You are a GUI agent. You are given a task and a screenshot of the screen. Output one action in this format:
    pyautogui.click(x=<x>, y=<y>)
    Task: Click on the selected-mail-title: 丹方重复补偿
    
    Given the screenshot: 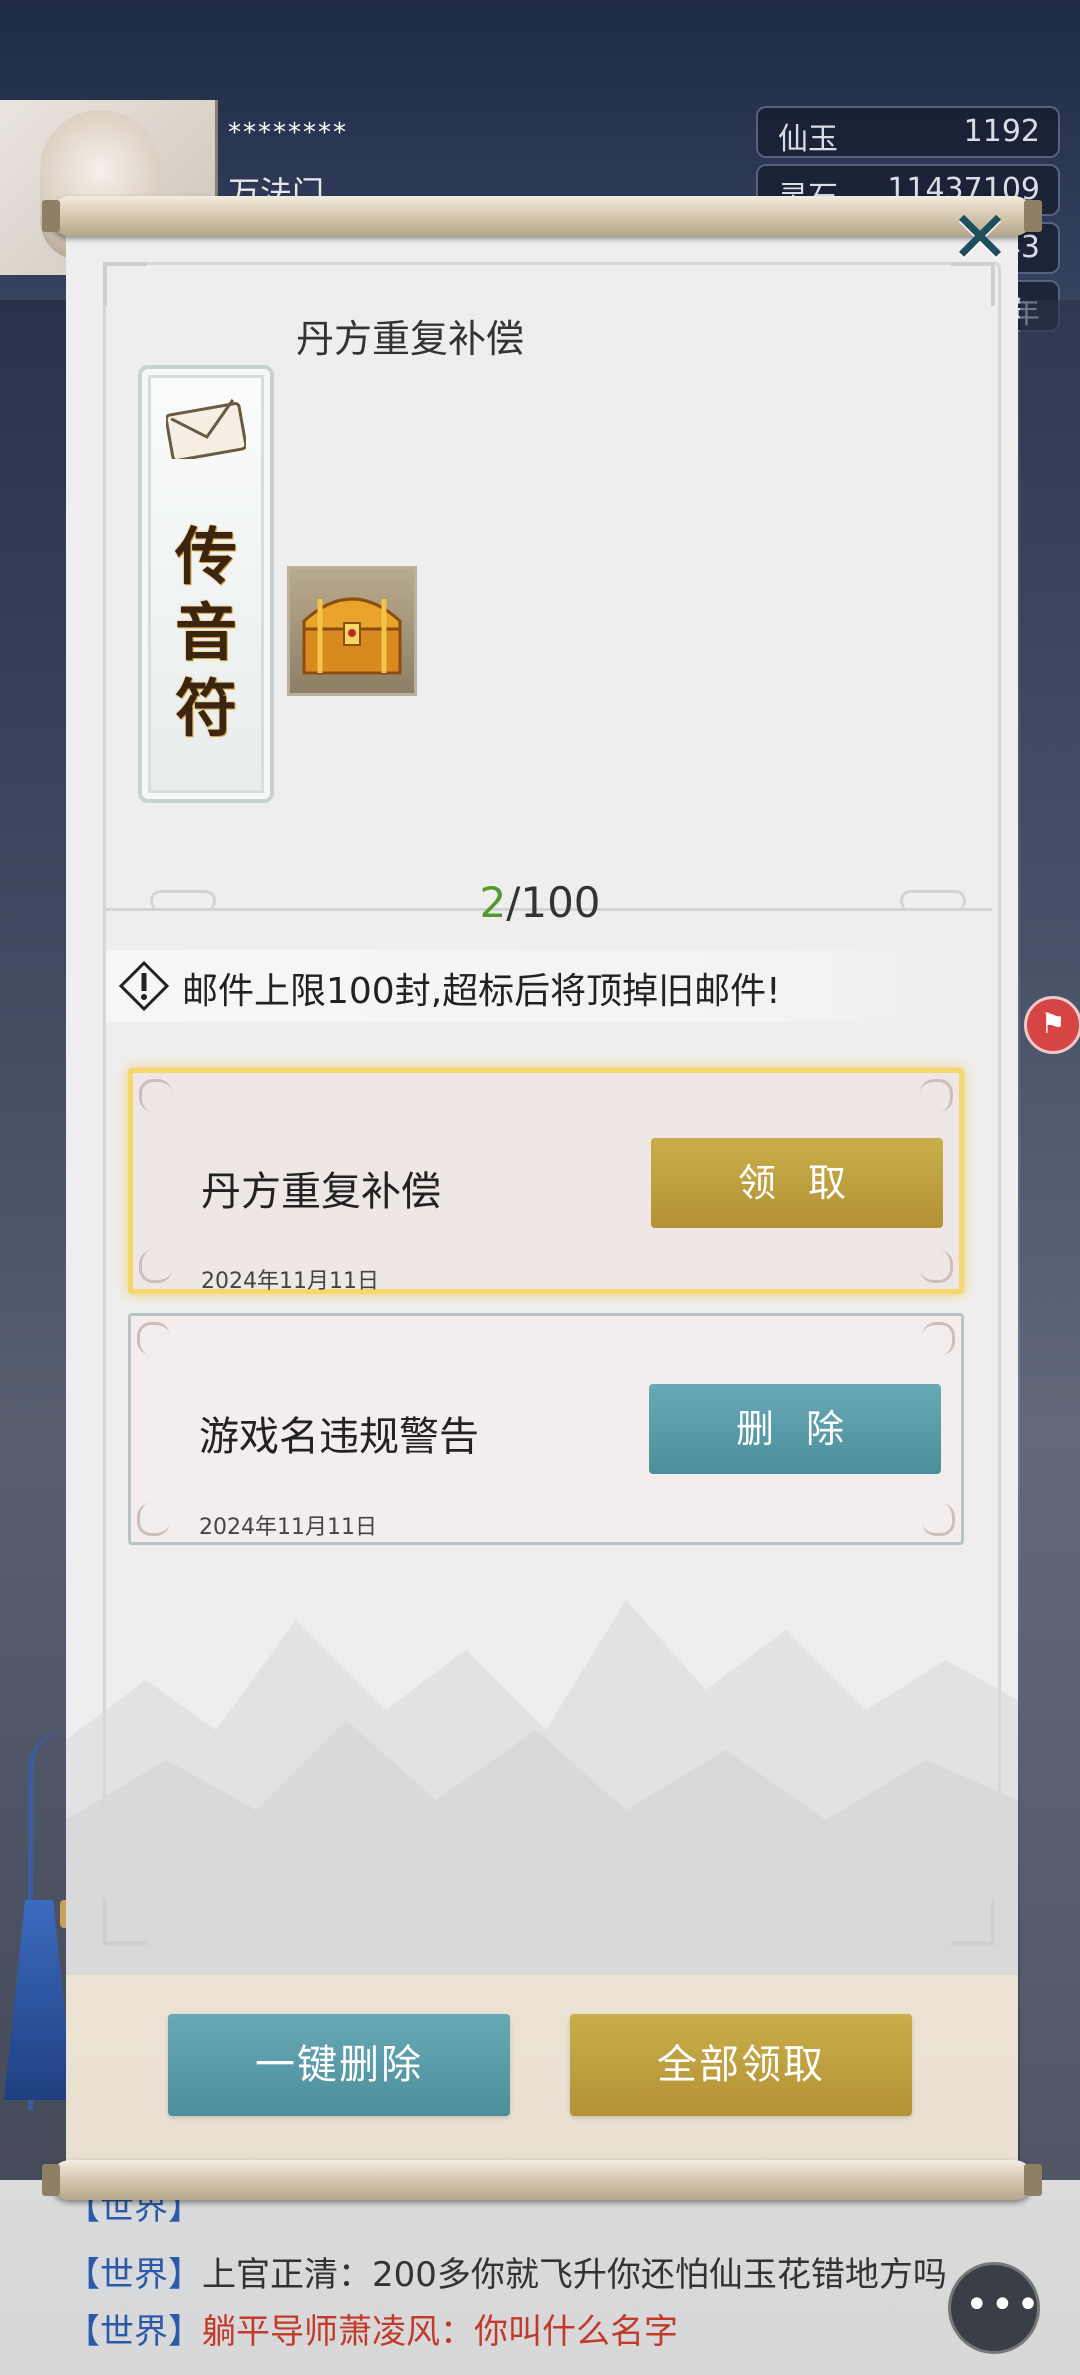 What is the action you would take?
    pyautogui.click(x=410, y=339)
    